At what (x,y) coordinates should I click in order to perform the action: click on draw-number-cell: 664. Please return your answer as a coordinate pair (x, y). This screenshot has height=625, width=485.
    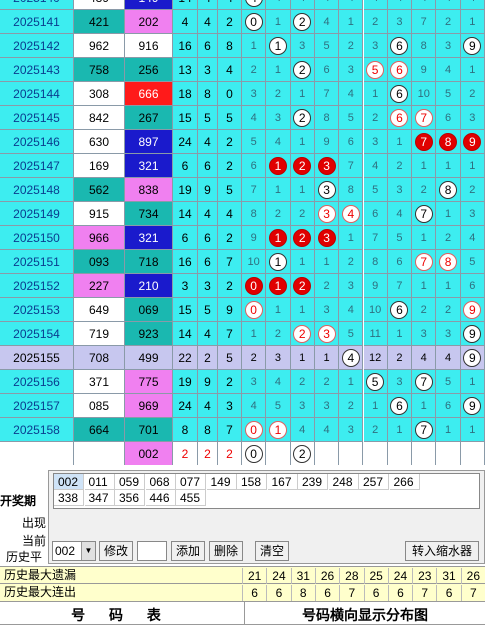
    Looking at the image, I should click on (99, 430).